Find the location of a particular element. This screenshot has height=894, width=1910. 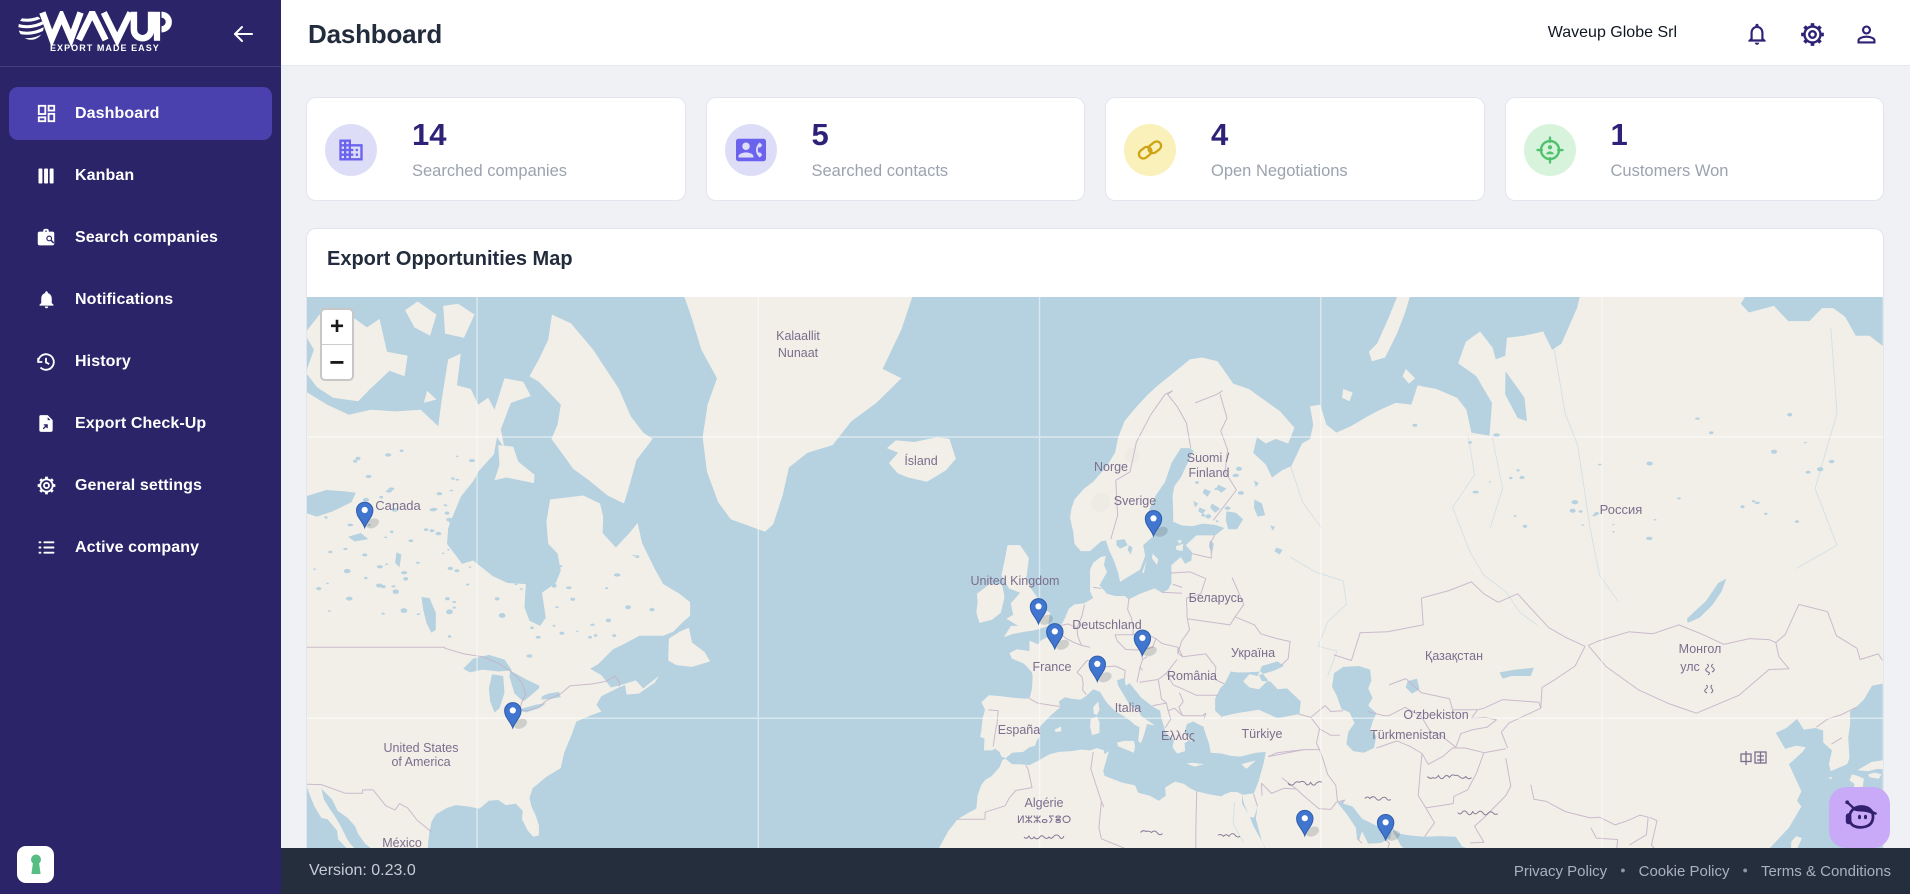

svg-text: România is located at coordinates (1192, 676).